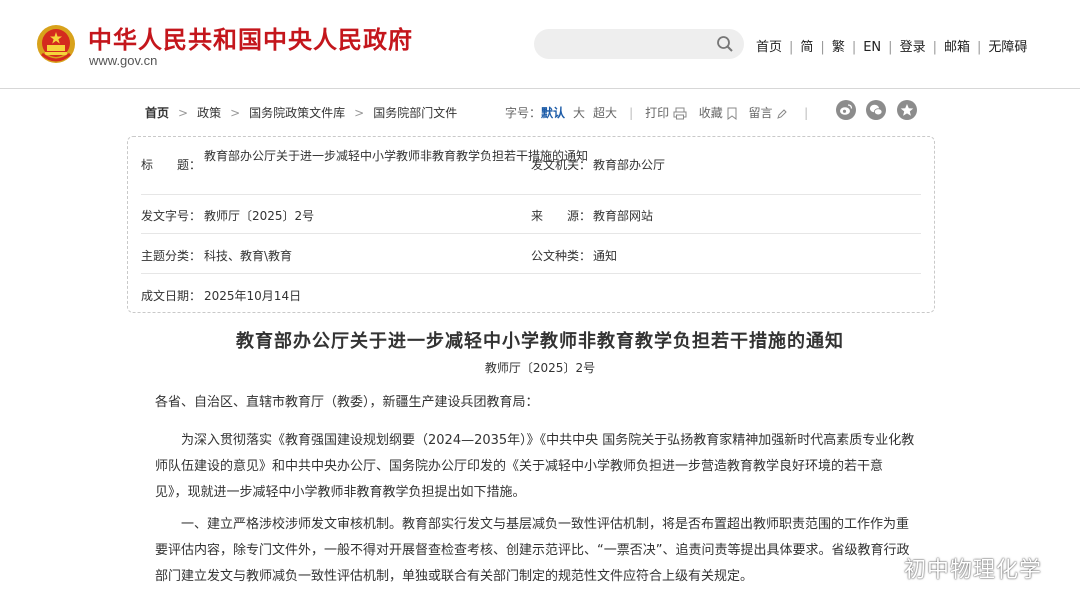 The height and width of the screenshot is (598, 1080). I want to click on nav-traditional: 繁, so click(838, 47).